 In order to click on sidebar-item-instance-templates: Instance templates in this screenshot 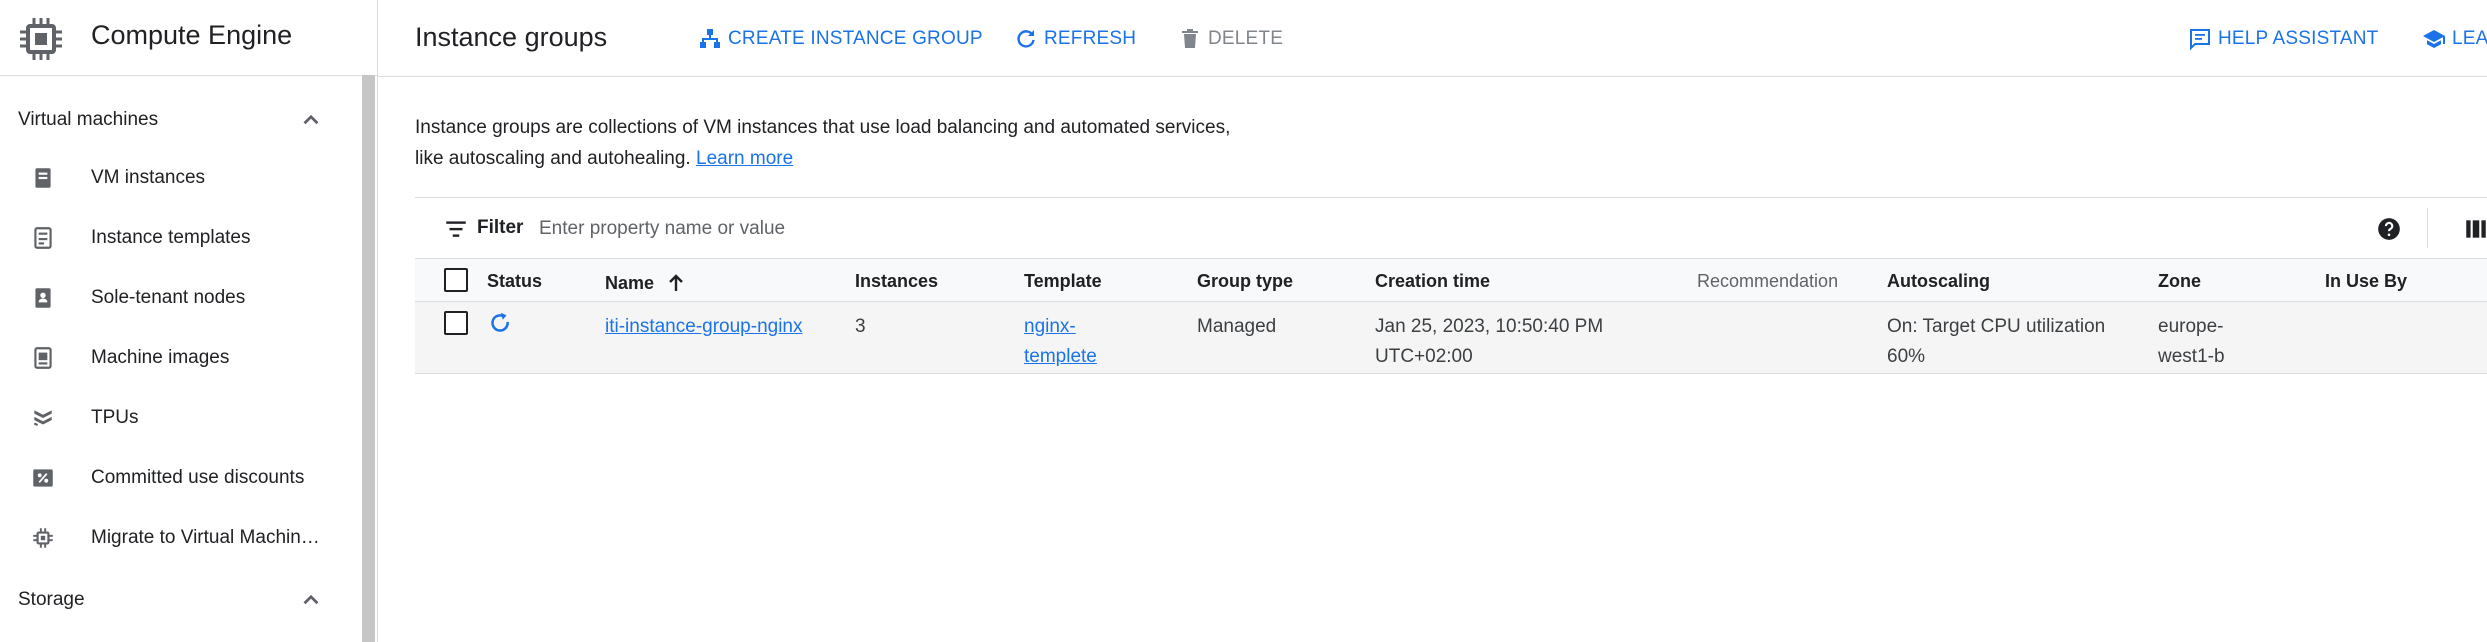, I will do `click(181, 238)`.